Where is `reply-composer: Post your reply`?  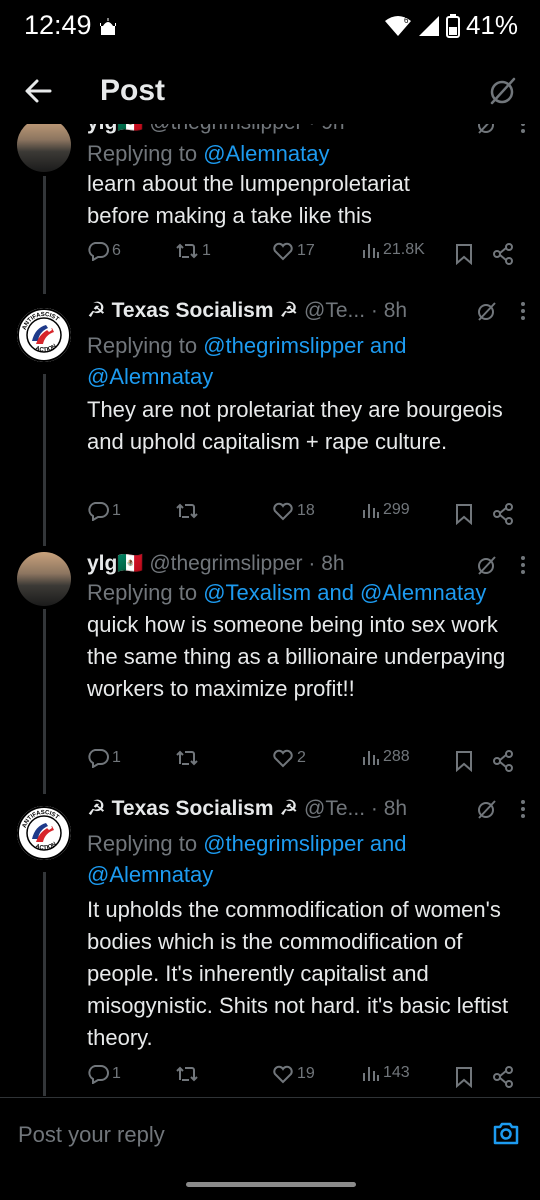 reply-composer: Post your reply is located at coordinates (270, 1137).